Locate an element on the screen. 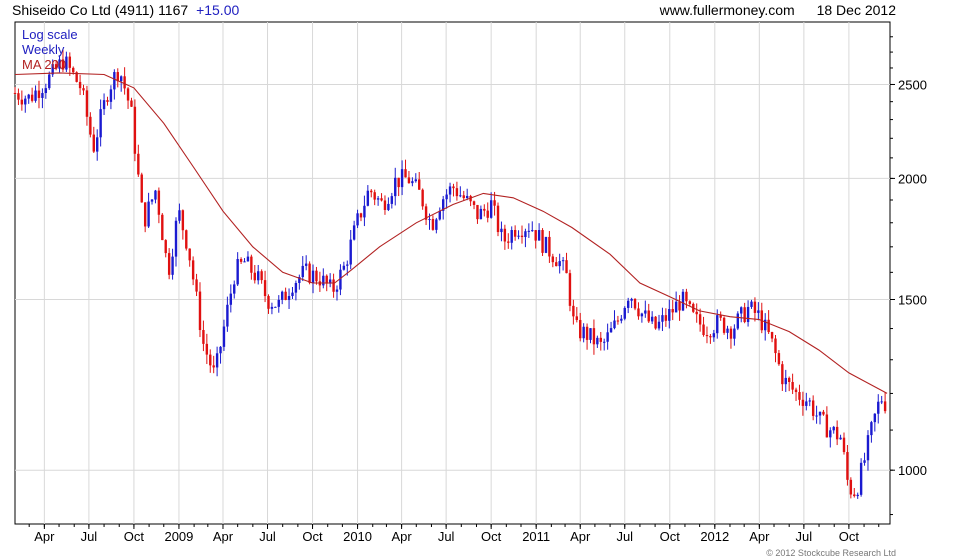 Image resolution: width=980 pixels, height=560 pixels. x-tick-label: 2010 is located at coordinates (357, 536).